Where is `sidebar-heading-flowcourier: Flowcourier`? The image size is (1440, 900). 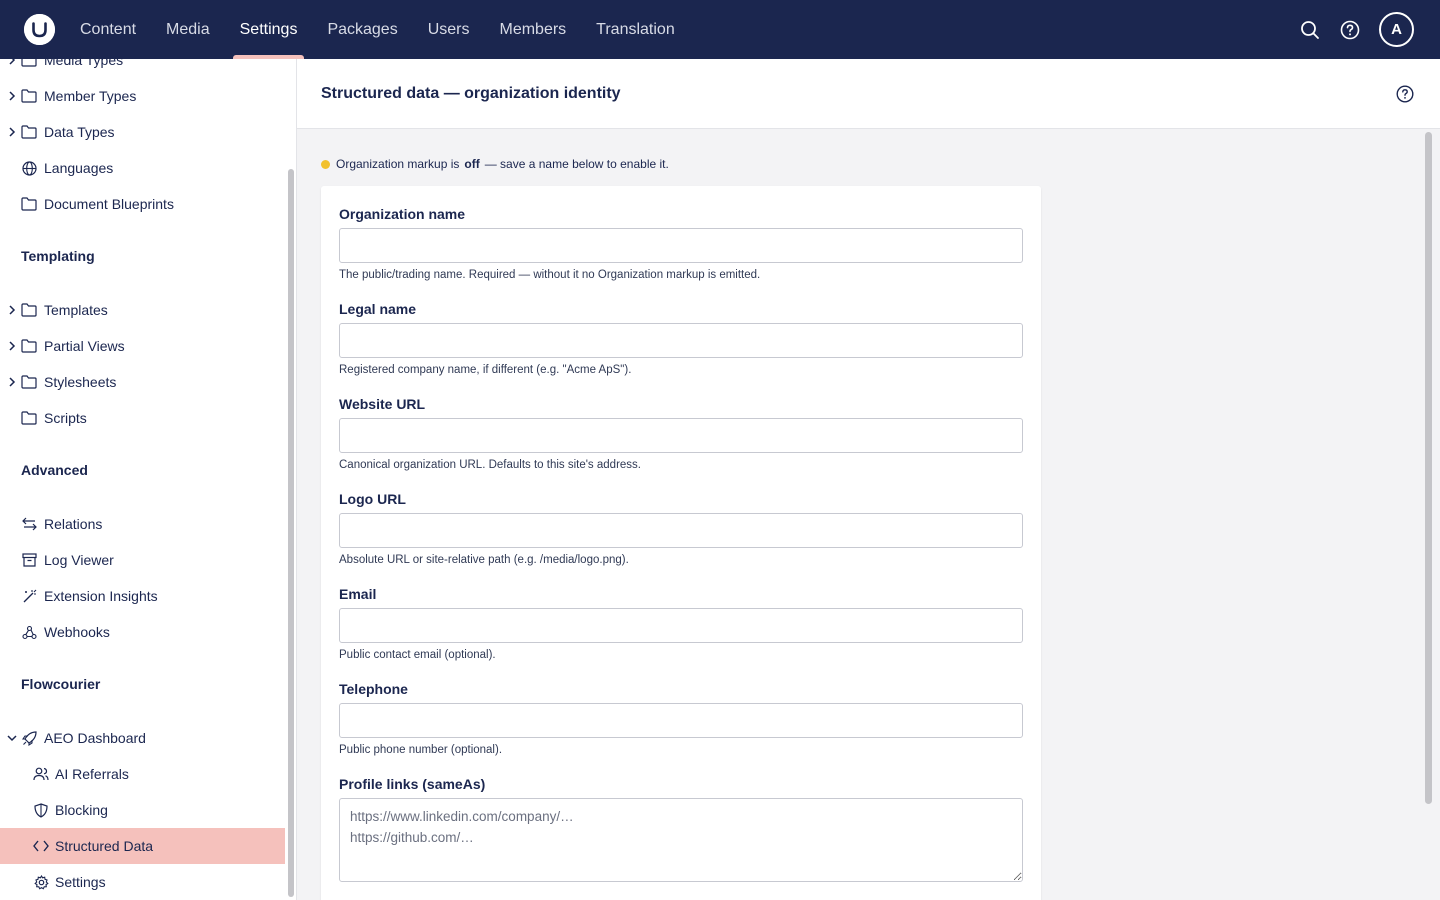
sidebar-heading-flowcourier: Flowcourier is located at coordinates (61, 684).